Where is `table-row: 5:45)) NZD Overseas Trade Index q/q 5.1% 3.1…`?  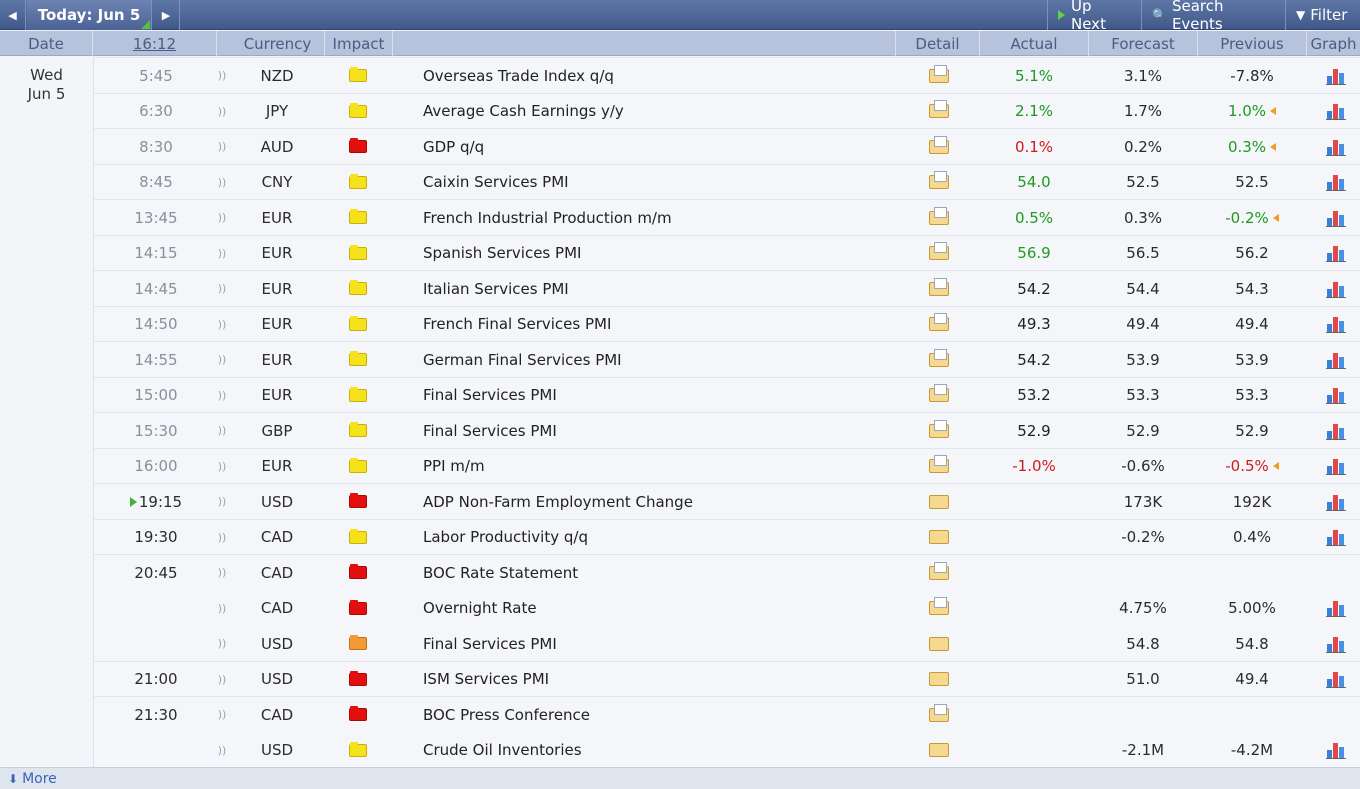
table-row: 5:45)) NZD Overseas Trade Index q/q 5.1% 3.1… is located at coordinates (727, 75).